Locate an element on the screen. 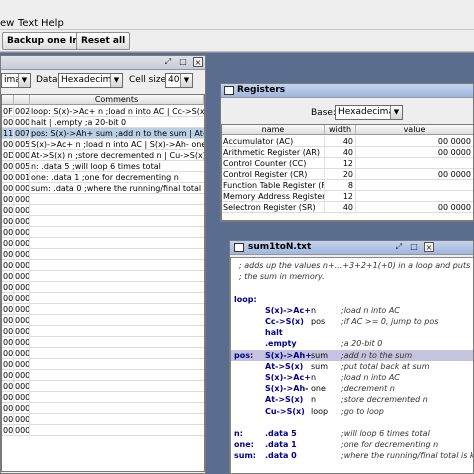 Image resolution: width=474 pixels, height=474 pixels. table-row: 00 005 n: .data 5 ;will loop 6 times total is located at coordinates (103, 166).